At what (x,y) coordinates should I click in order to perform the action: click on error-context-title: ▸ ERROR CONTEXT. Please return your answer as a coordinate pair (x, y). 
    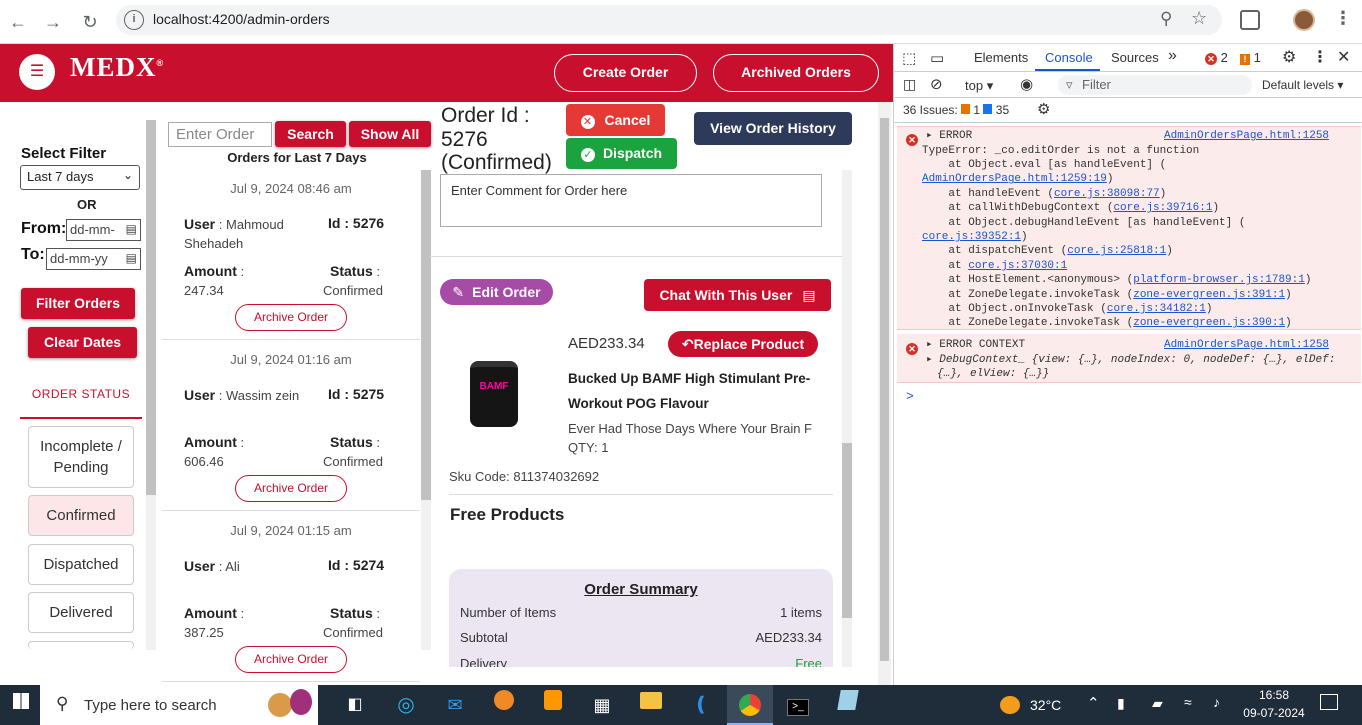
    Looking at the image, I should click on (975, 345).